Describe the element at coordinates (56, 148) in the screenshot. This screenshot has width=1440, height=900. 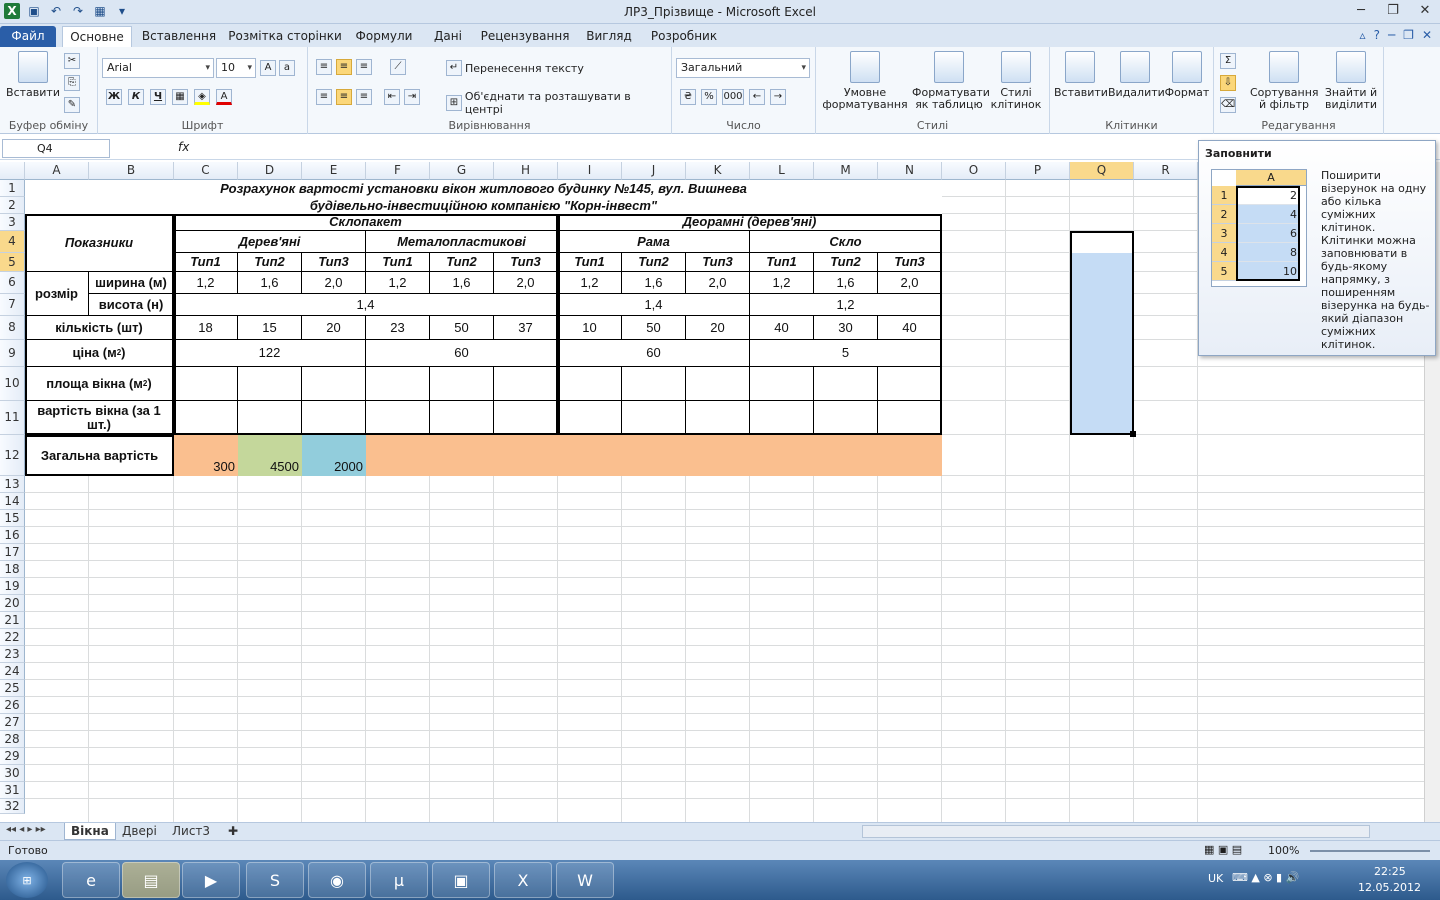
I see `name-box: Q4` at that location.